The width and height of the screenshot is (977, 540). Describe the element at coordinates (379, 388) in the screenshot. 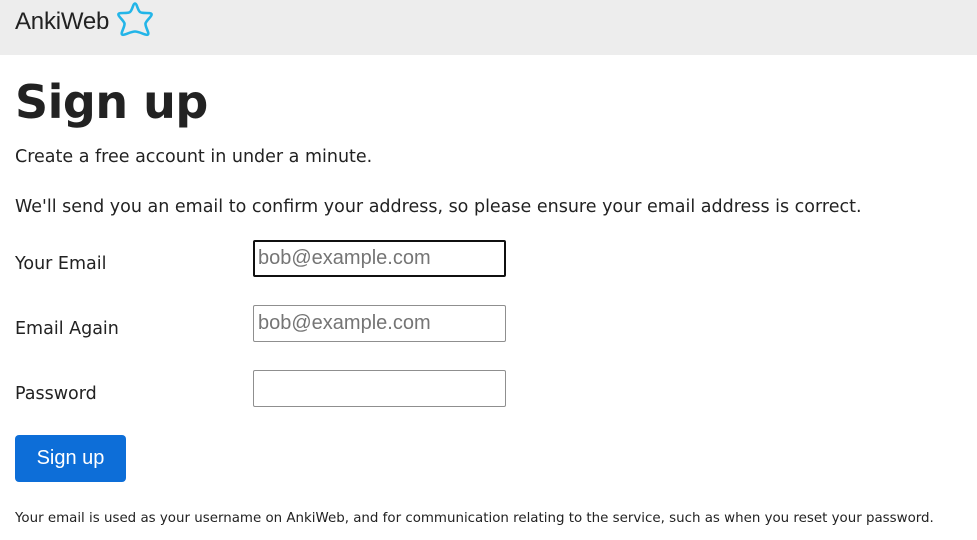

I see `password-input` at that location.